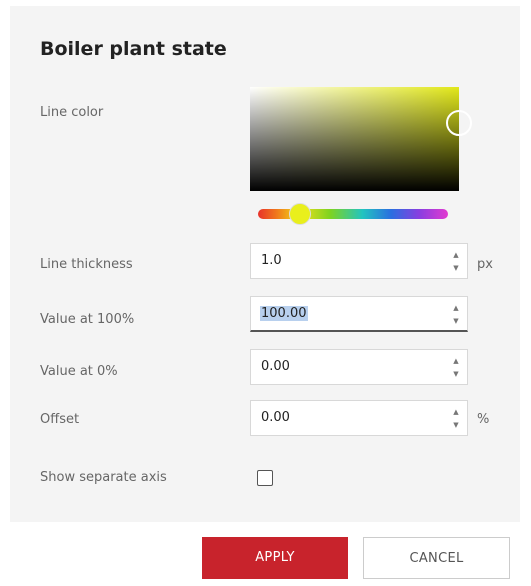  Describe the element at coordinates (459, 123) in the screenshot. I see `color-picker-handle` at that location.